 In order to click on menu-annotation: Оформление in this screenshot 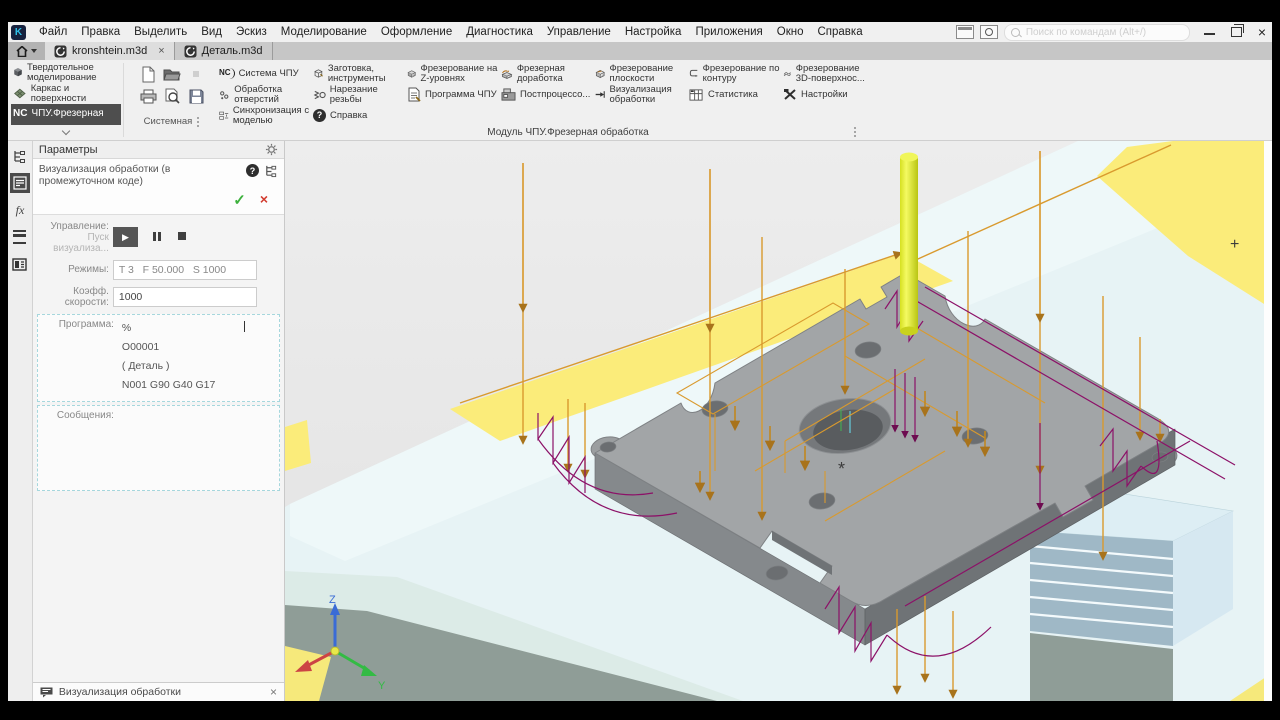, I will do `click(416, 32)`.